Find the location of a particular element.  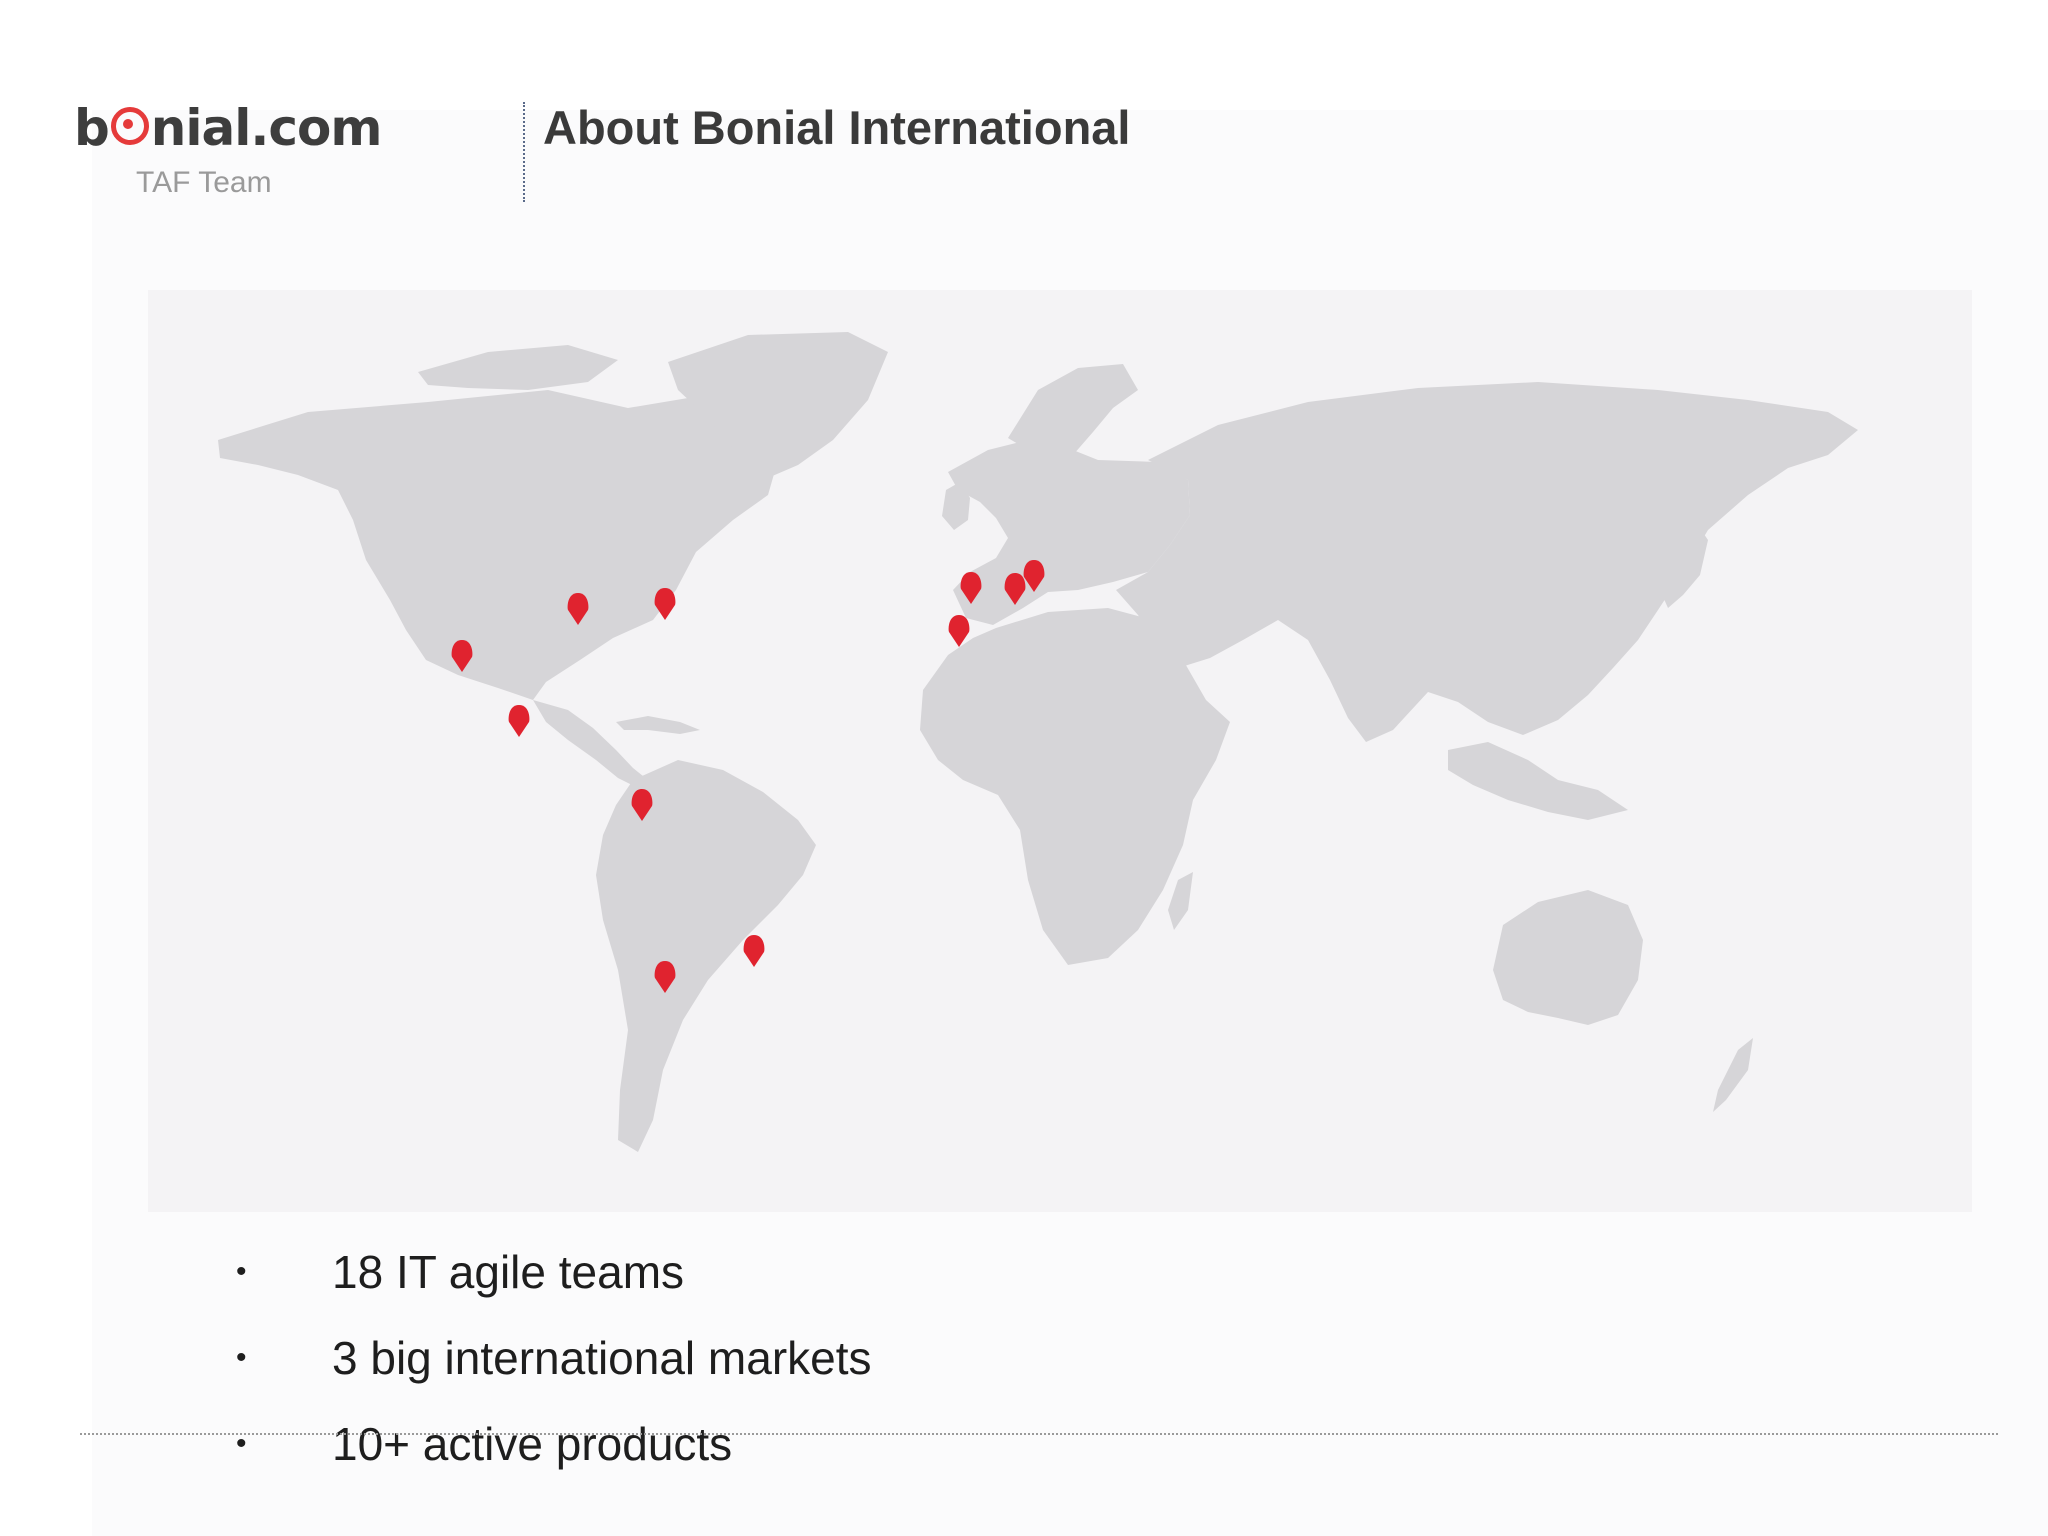

header-divider is located at coordinates (524, 152).